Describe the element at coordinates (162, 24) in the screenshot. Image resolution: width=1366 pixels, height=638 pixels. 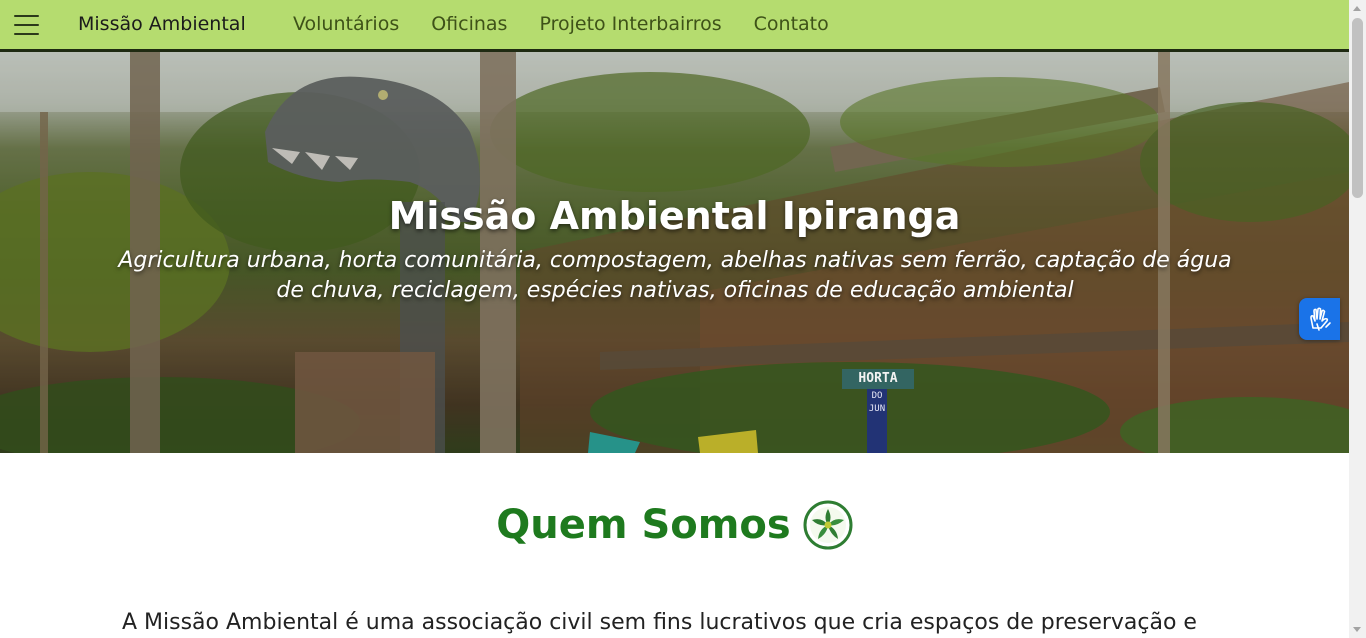
I see `navbar-brand: Missão Ambiental` at that location.